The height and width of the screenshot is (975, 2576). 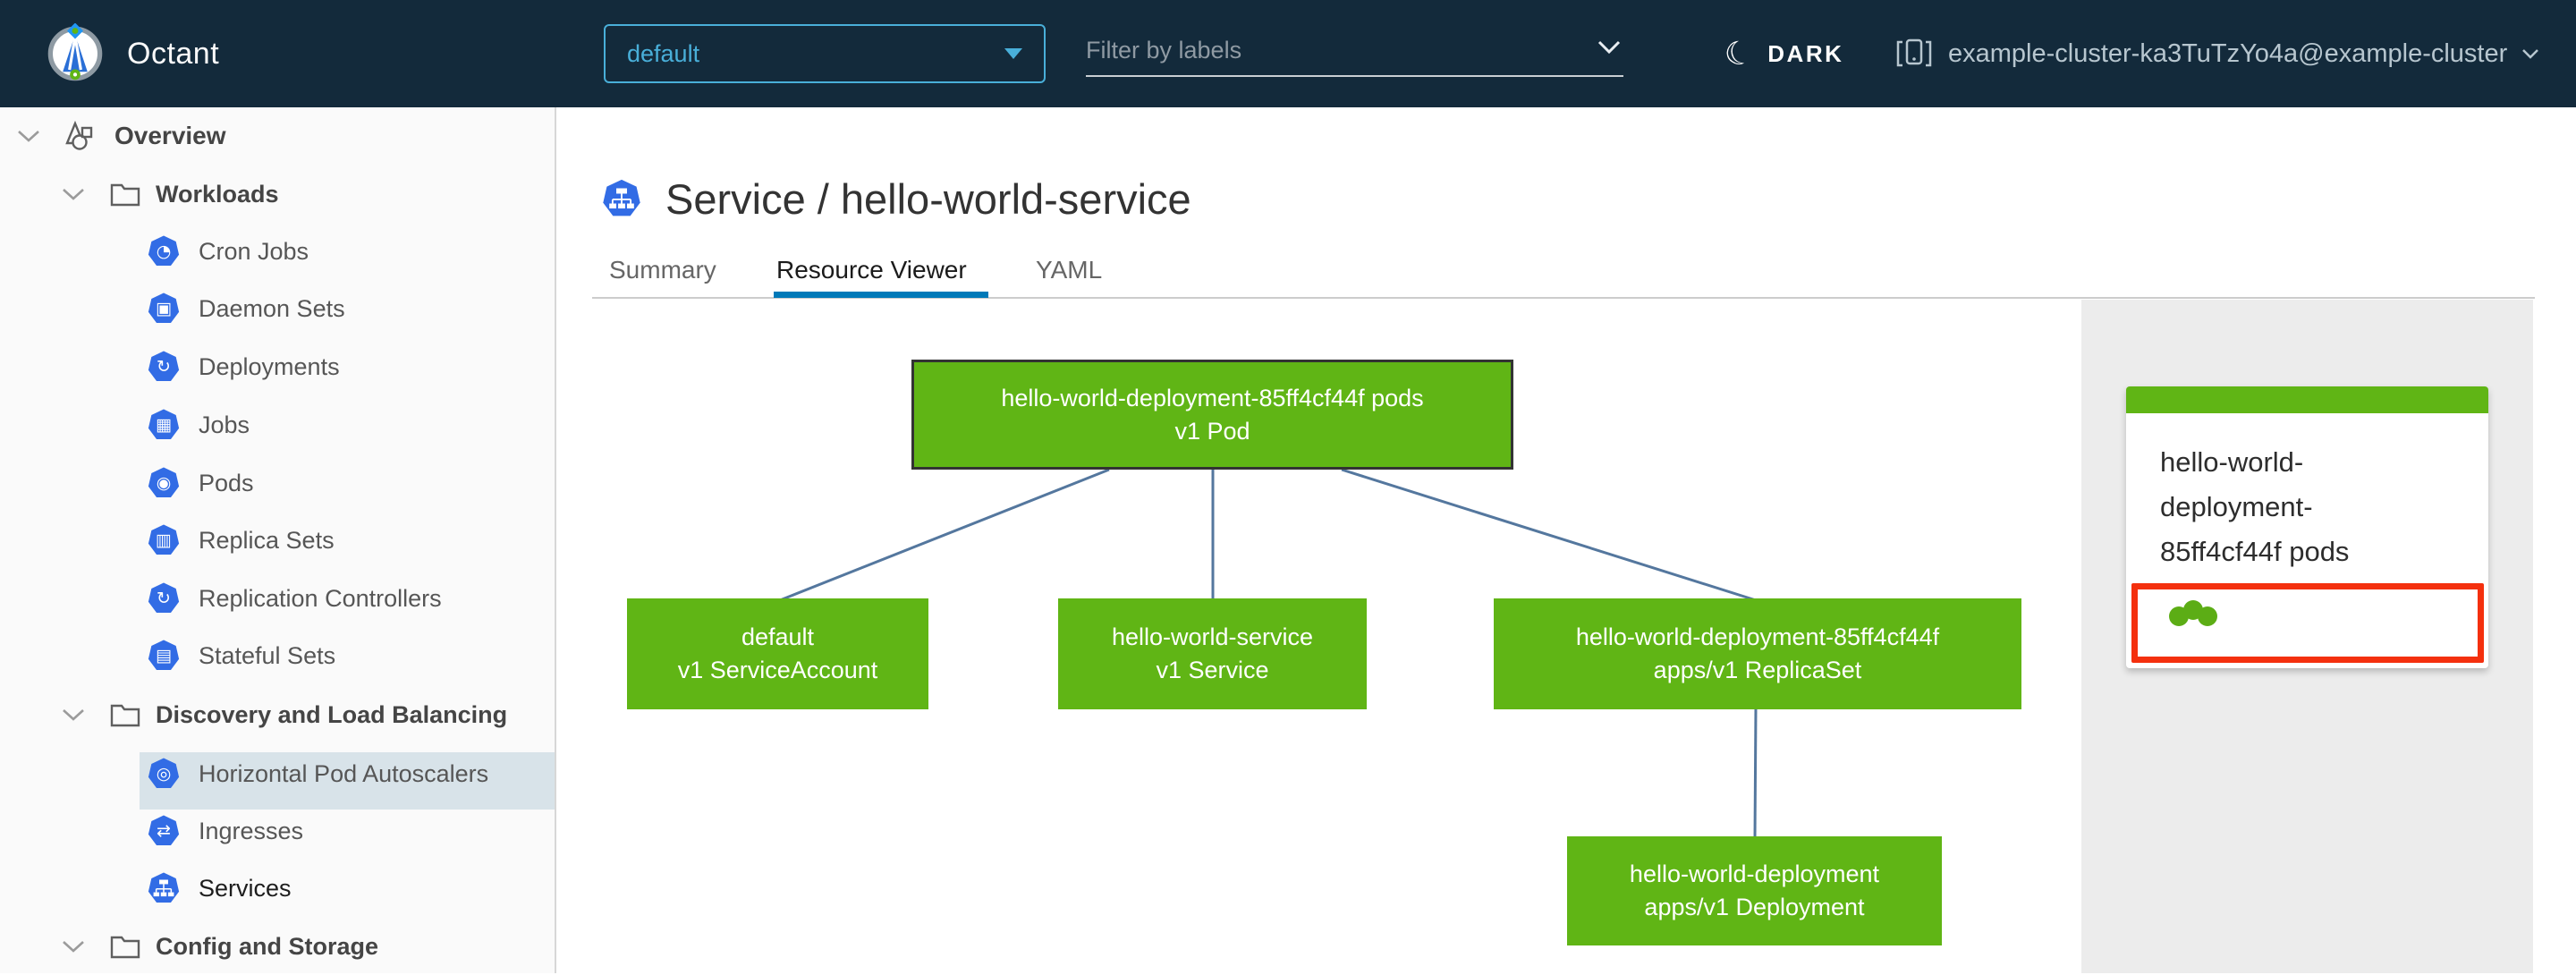 I want to click on sidebar-item-cron-jobs: ◔ Cron Jobs, so click(x=278, y=251).